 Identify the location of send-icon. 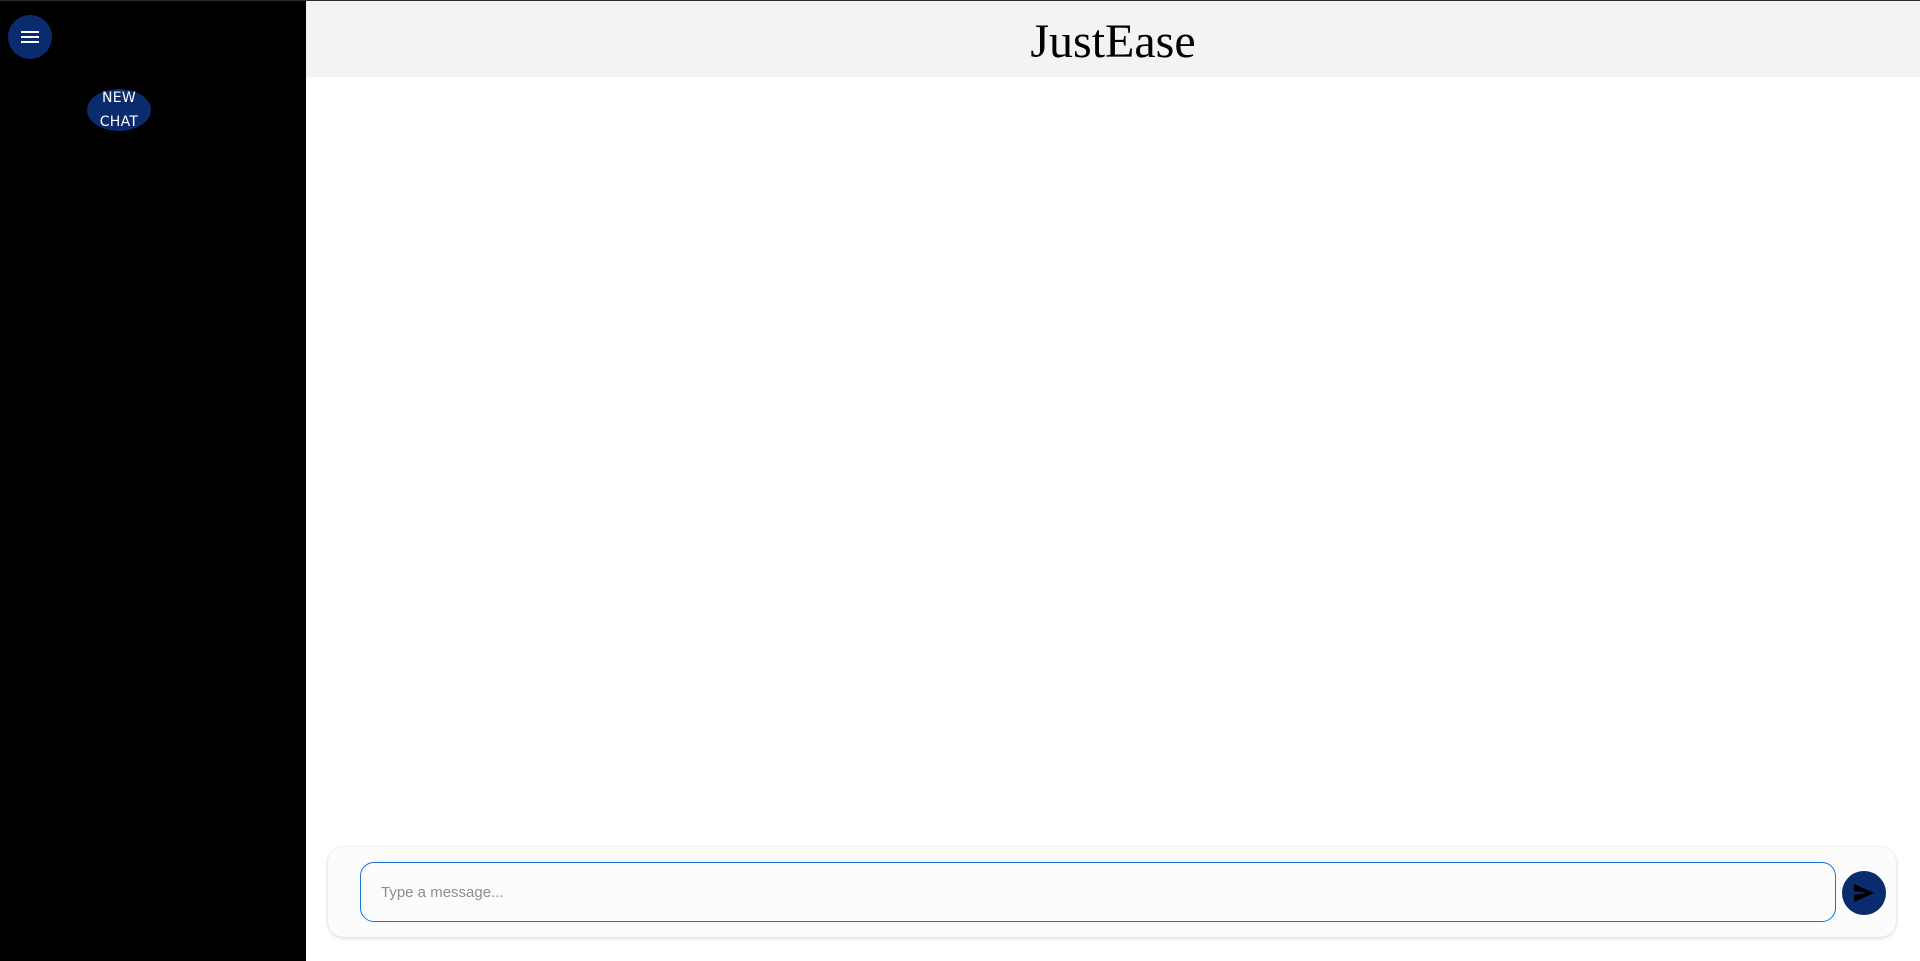
(1864, 893).